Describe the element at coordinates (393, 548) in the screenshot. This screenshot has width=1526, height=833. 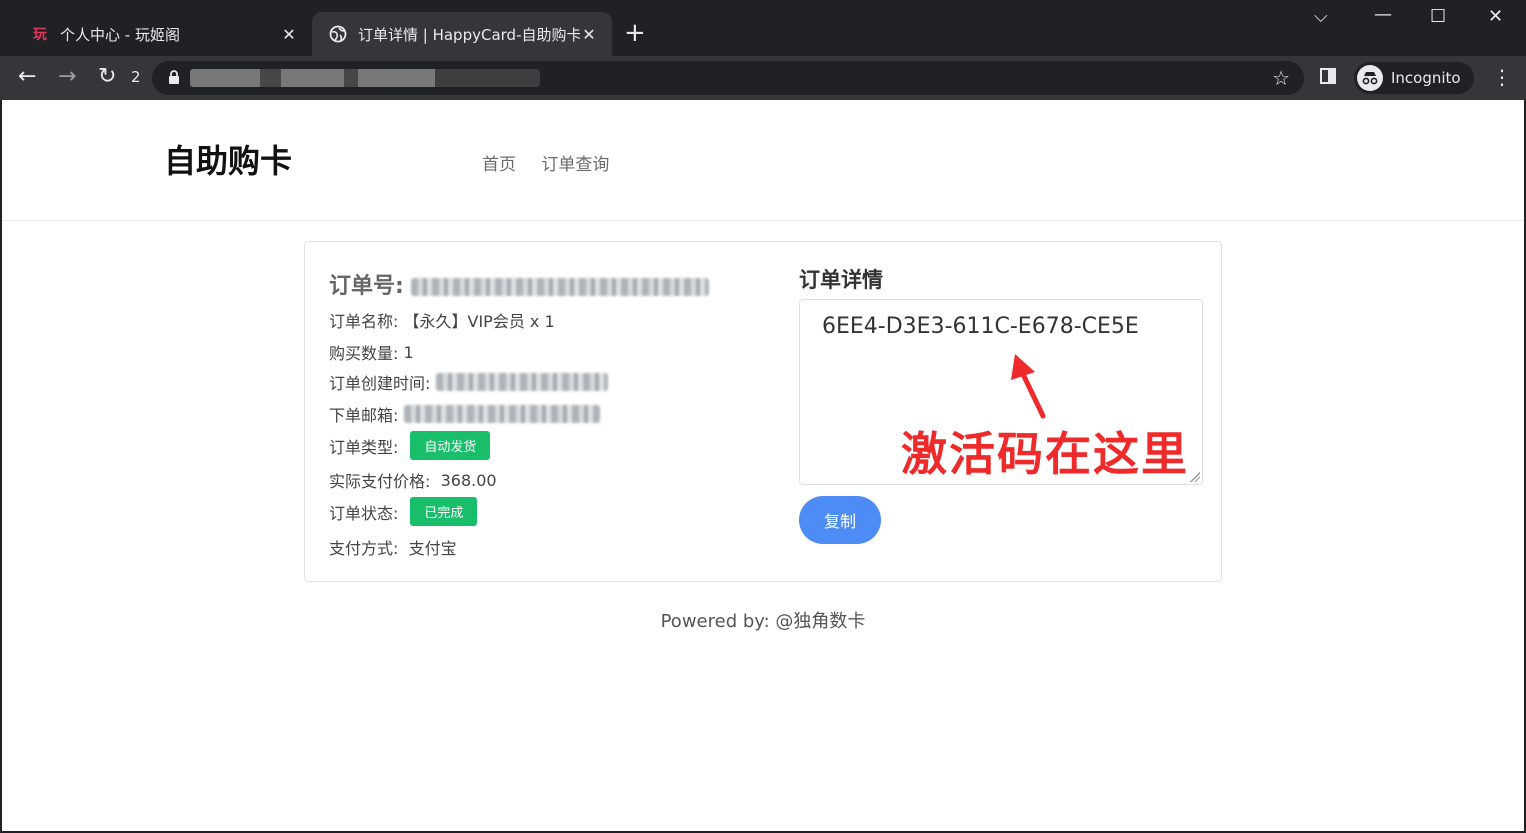
I see `order-payment-row: 支付方式: 支付宝` at that location.